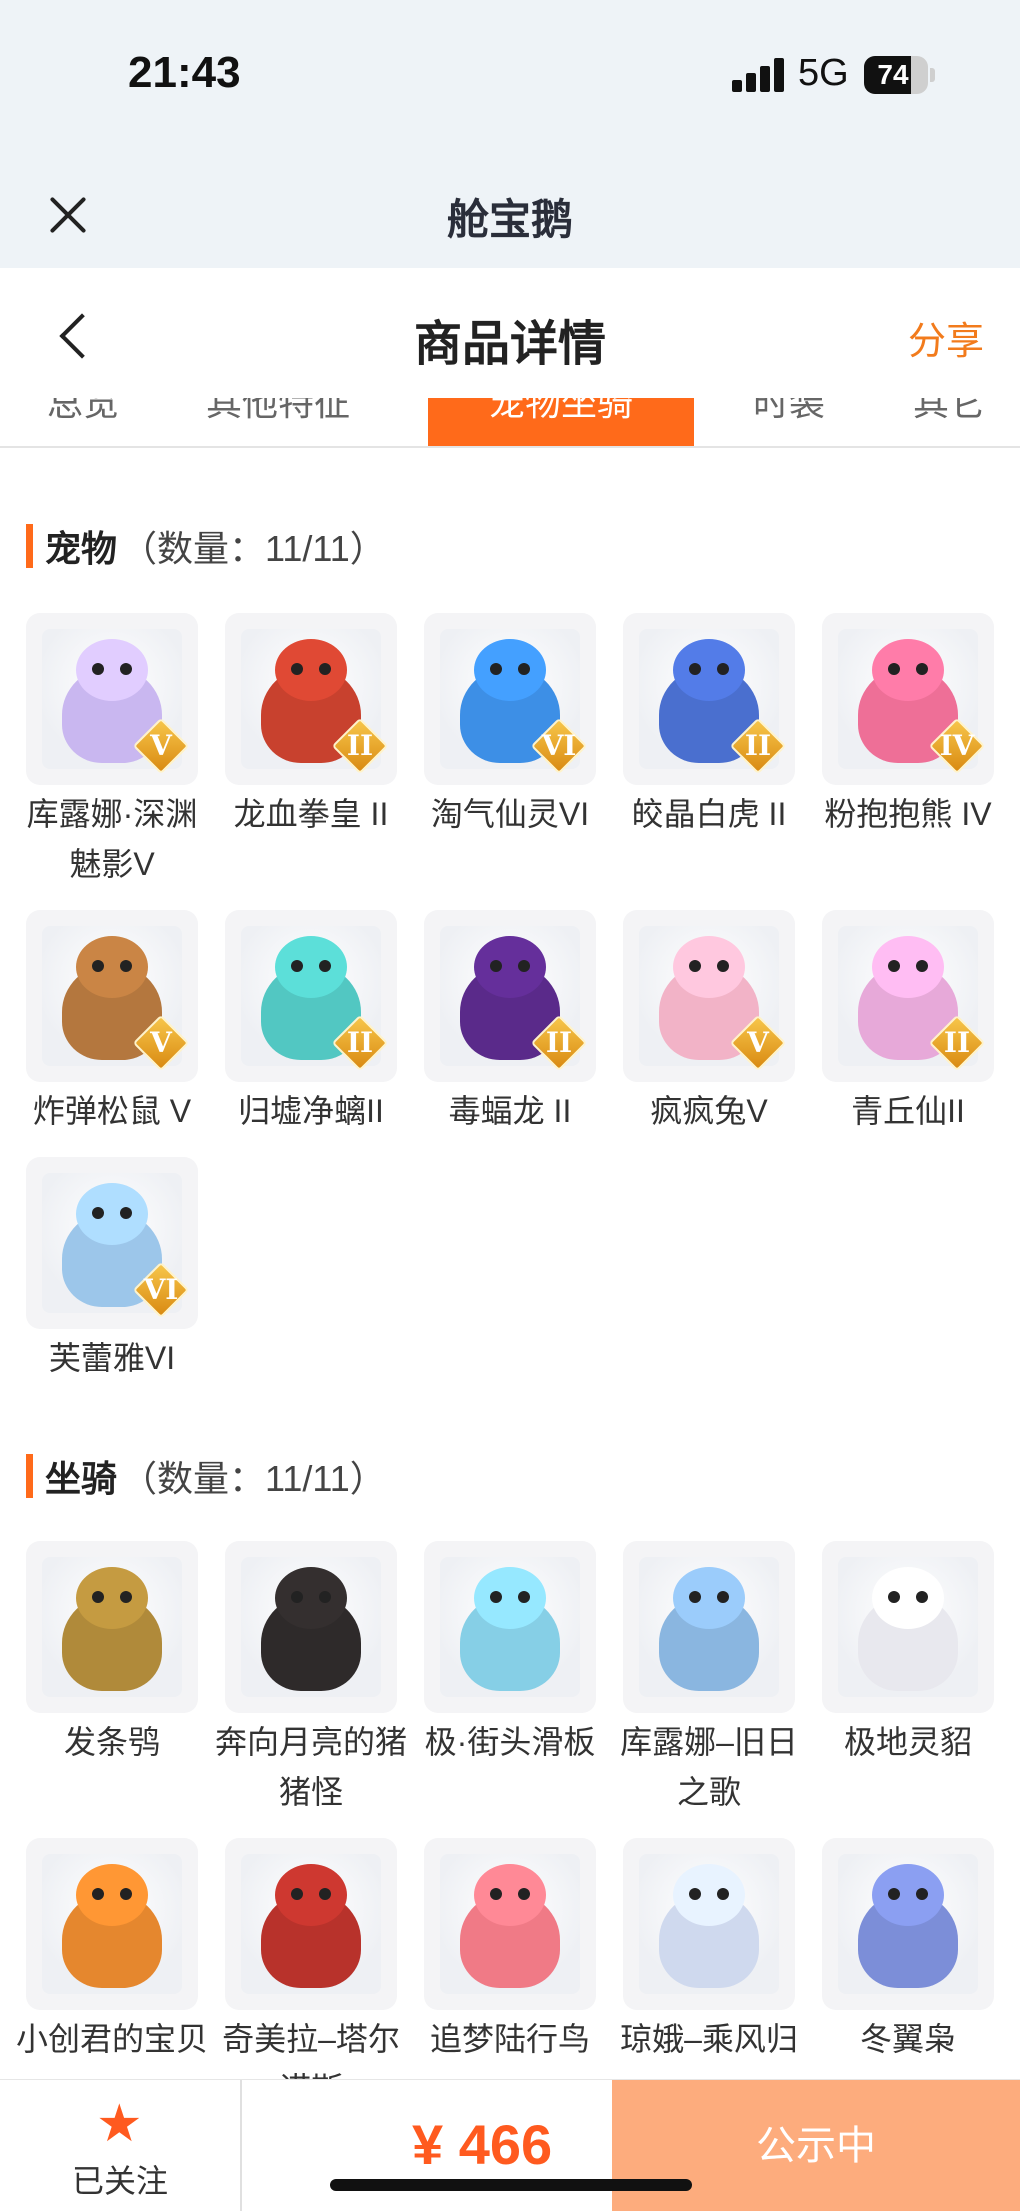 The height and width of the screenshot is (2211, 1020). I want to click on item-card: 奔向月亮的猪猪怪, so click(311, 1679).